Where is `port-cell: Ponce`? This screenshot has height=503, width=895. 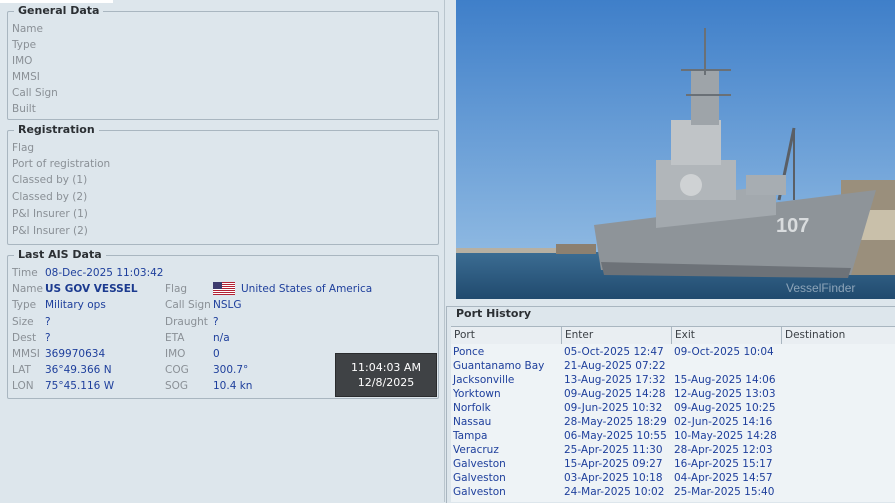
port-cell: Ponce is located at coordinates (469, 352).